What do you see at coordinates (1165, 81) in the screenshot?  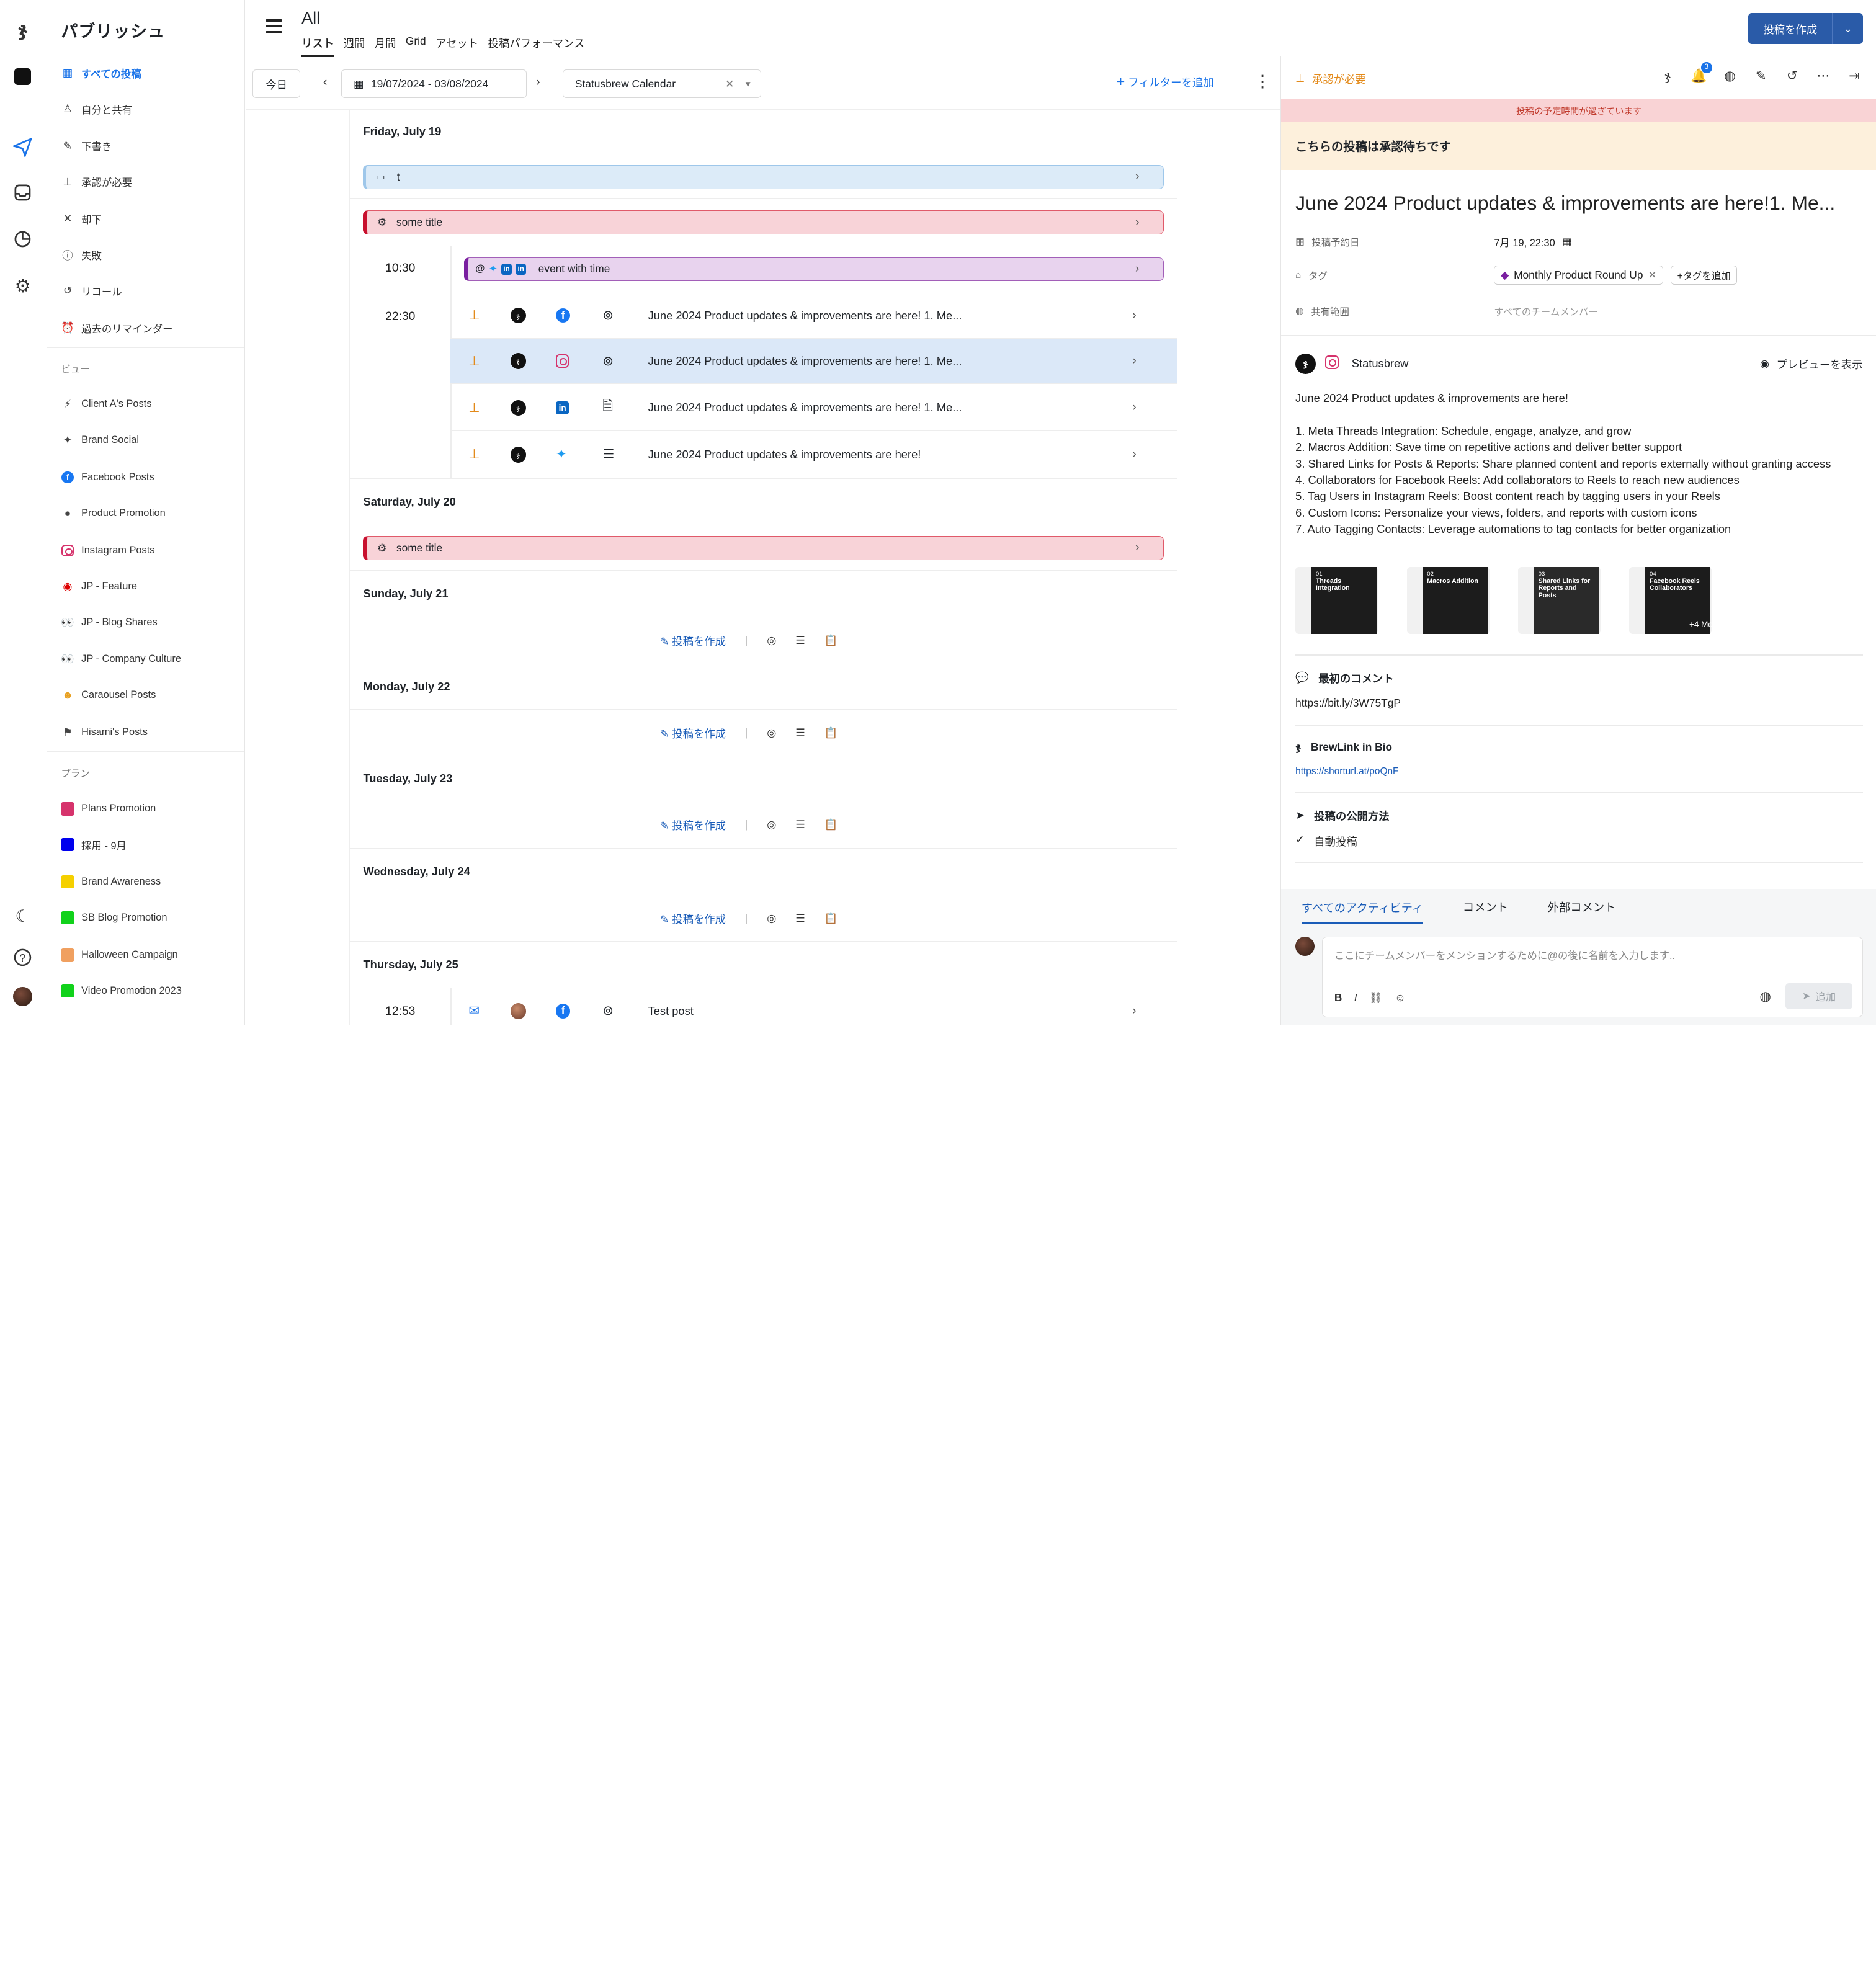 I see `add-filter-button: + フィルターを追加` at bounding box center [1165, 81].